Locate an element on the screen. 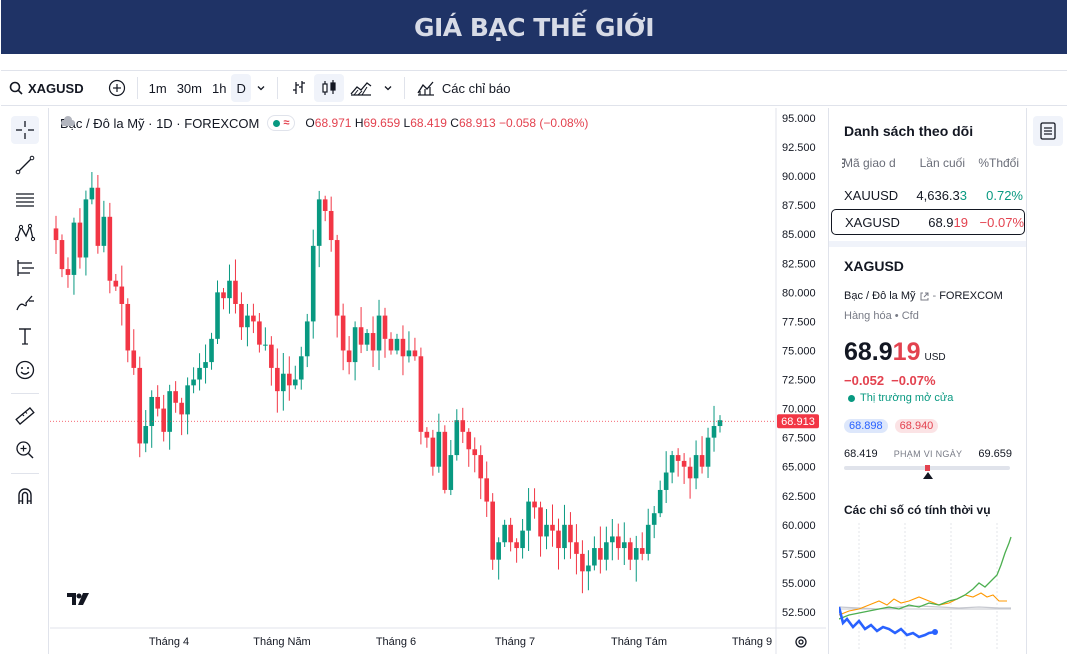 This screenshot has height=657, width=1068. day-range-arrow is located at coordinates (928, 475).